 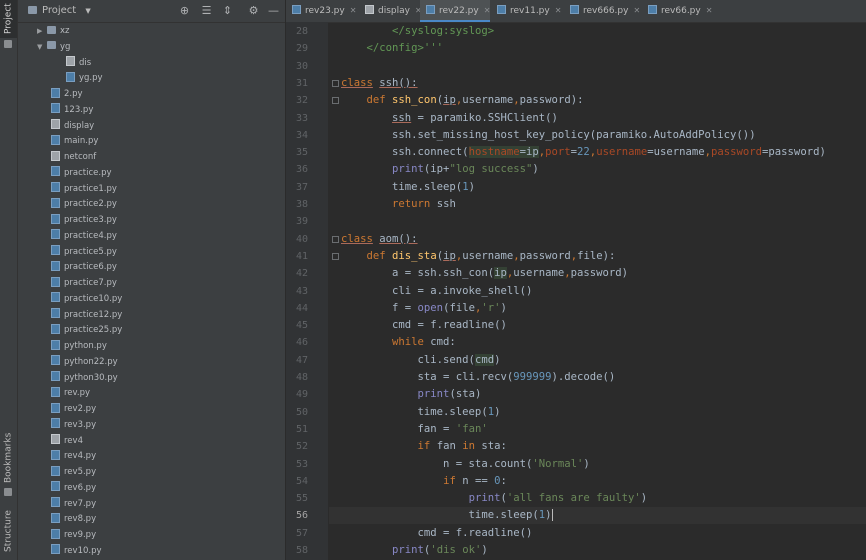 I want to click on code-line: print(ip+"log success"), so click(x=597, y=169).